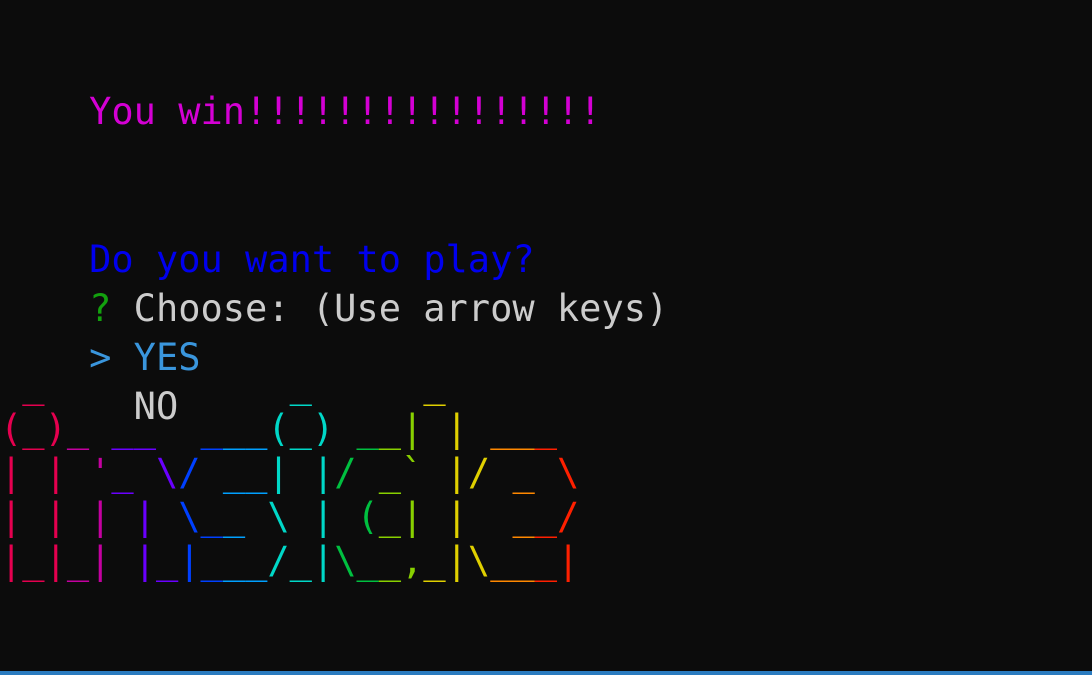 The width and height of the screenshot is (1092, 675). Describe the element at coordinates (100, 331) in the screenshot. I see `option-yes: > YES` at that location.